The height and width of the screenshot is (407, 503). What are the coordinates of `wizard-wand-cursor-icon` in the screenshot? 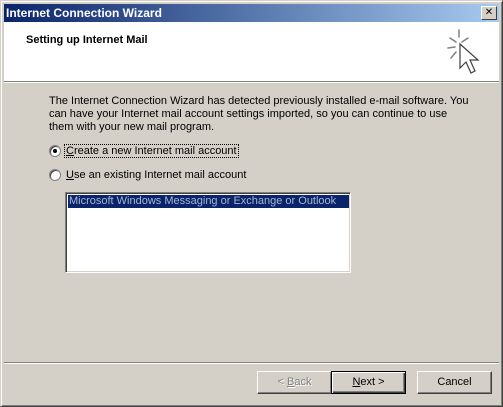 It's located at (463, 51).